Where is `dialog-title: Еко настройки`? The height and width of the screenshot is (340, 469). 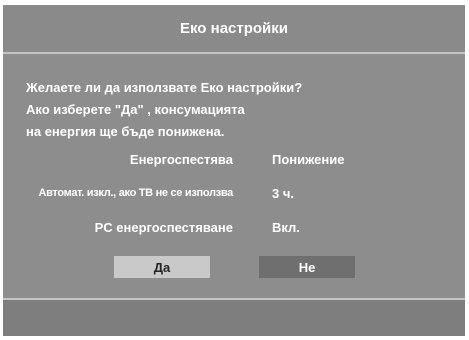 dialog-title: Еко настройки is located at coordinates (233, 28).